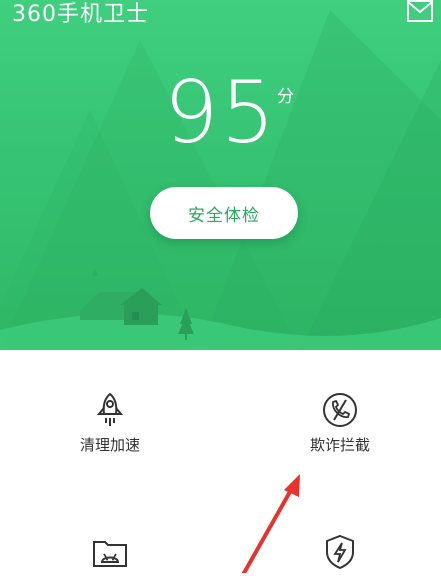 The image size is (441, 576). I want to click on rocket-icon, so click(110, 409).